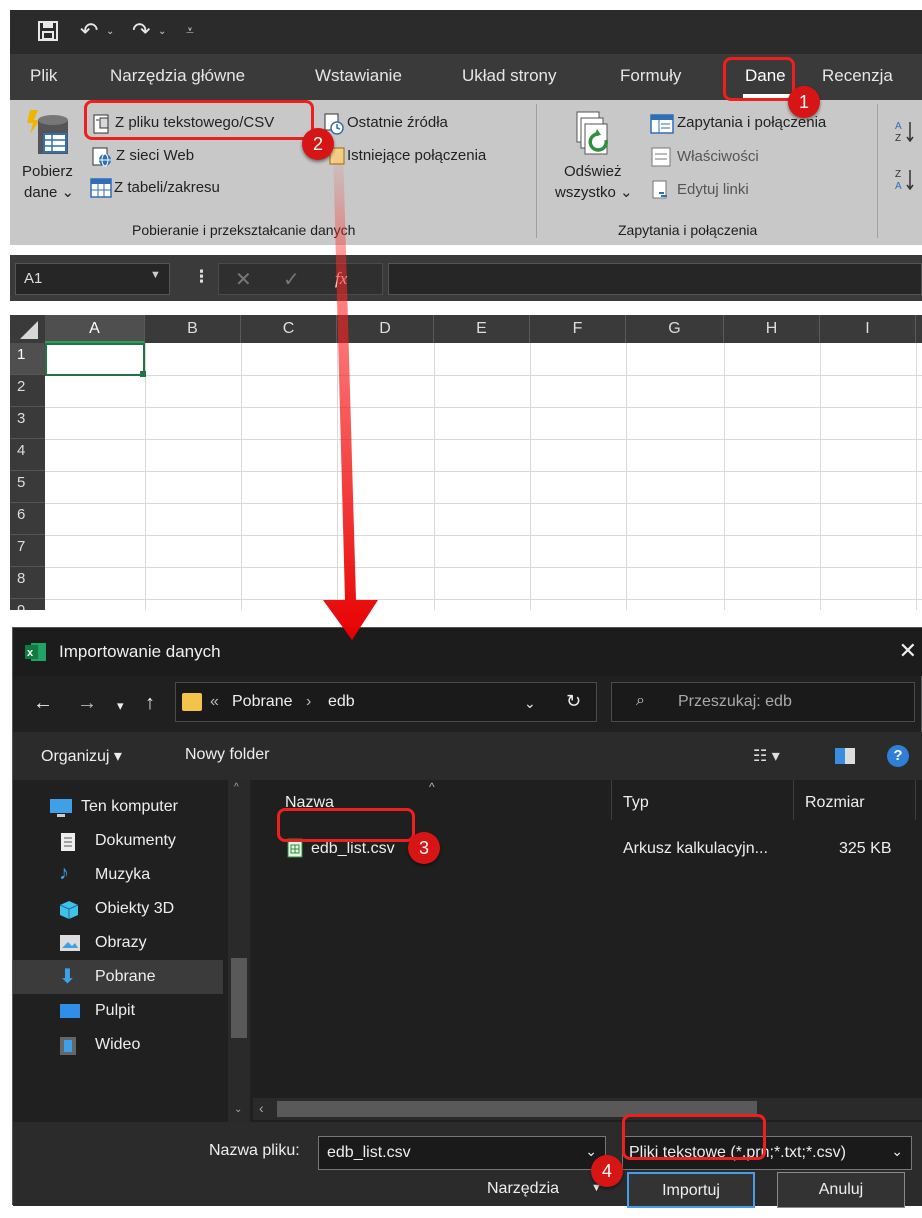  I want to click on redo-dropdown-icon: ⌄, so click(162, 31).